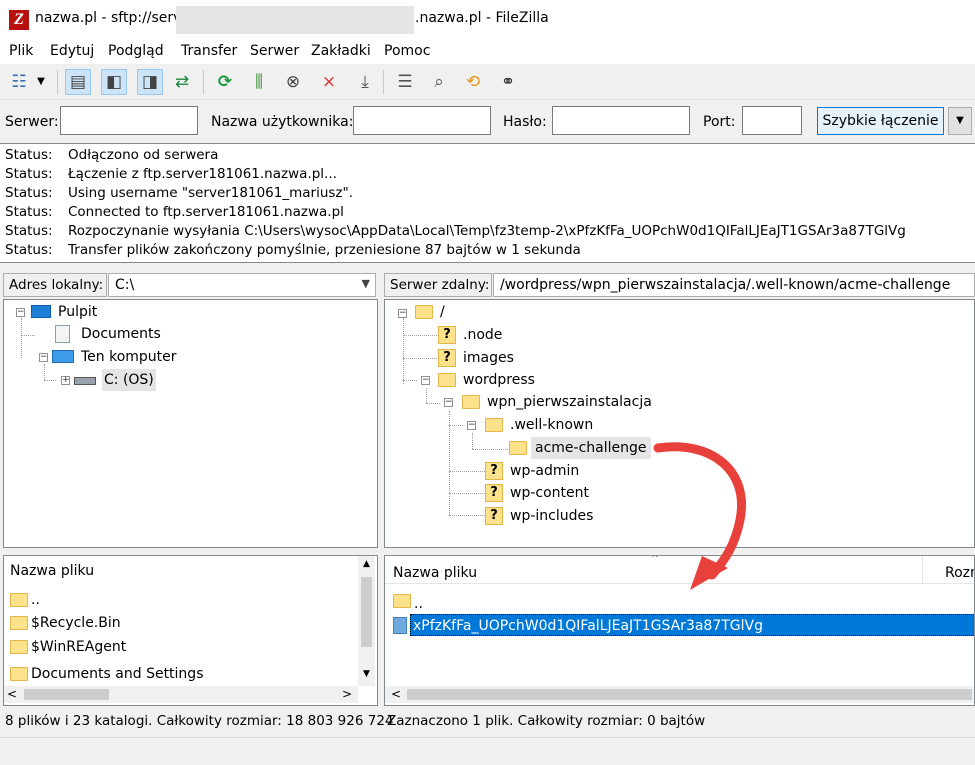 This screenshot has height=765, width=975. What do you see at coordinates (341, 51) in the screenshot?
I see `menu-zakladki: Zakładki` at bounding box center [341, 51].